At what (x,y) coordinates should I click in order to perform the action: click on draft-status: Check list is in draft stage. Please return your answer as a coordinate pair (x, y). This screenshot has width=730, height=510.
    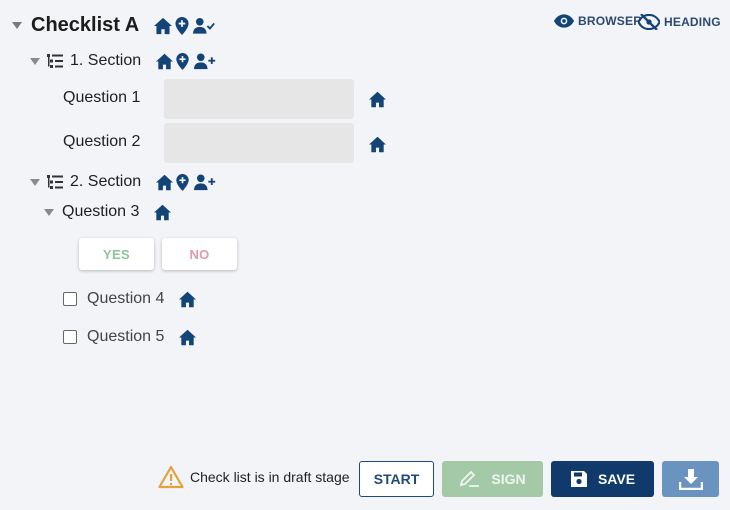
    Looking at the image, I should click on (254, 477).